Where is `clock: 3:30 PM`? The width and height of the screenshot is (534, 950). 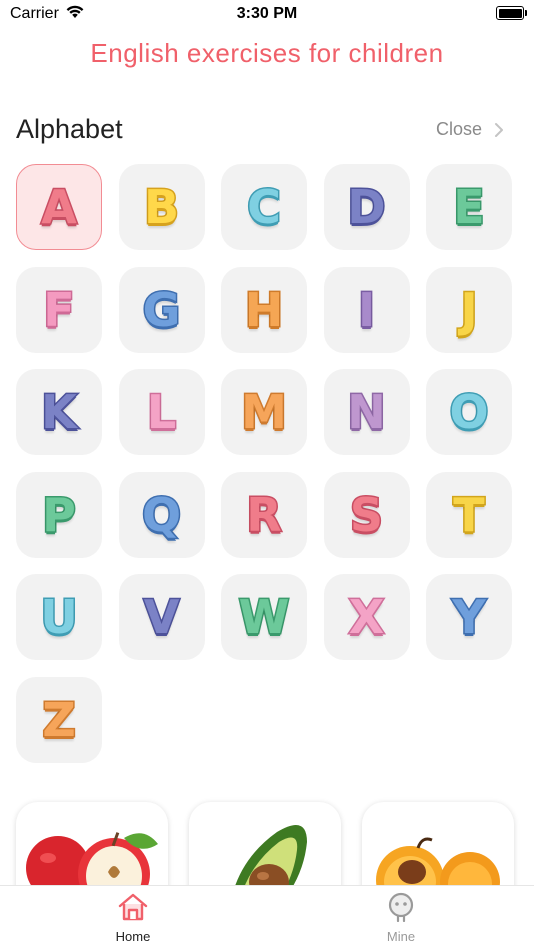 clock: 3:30 PM is located at coordinates (267, 13).